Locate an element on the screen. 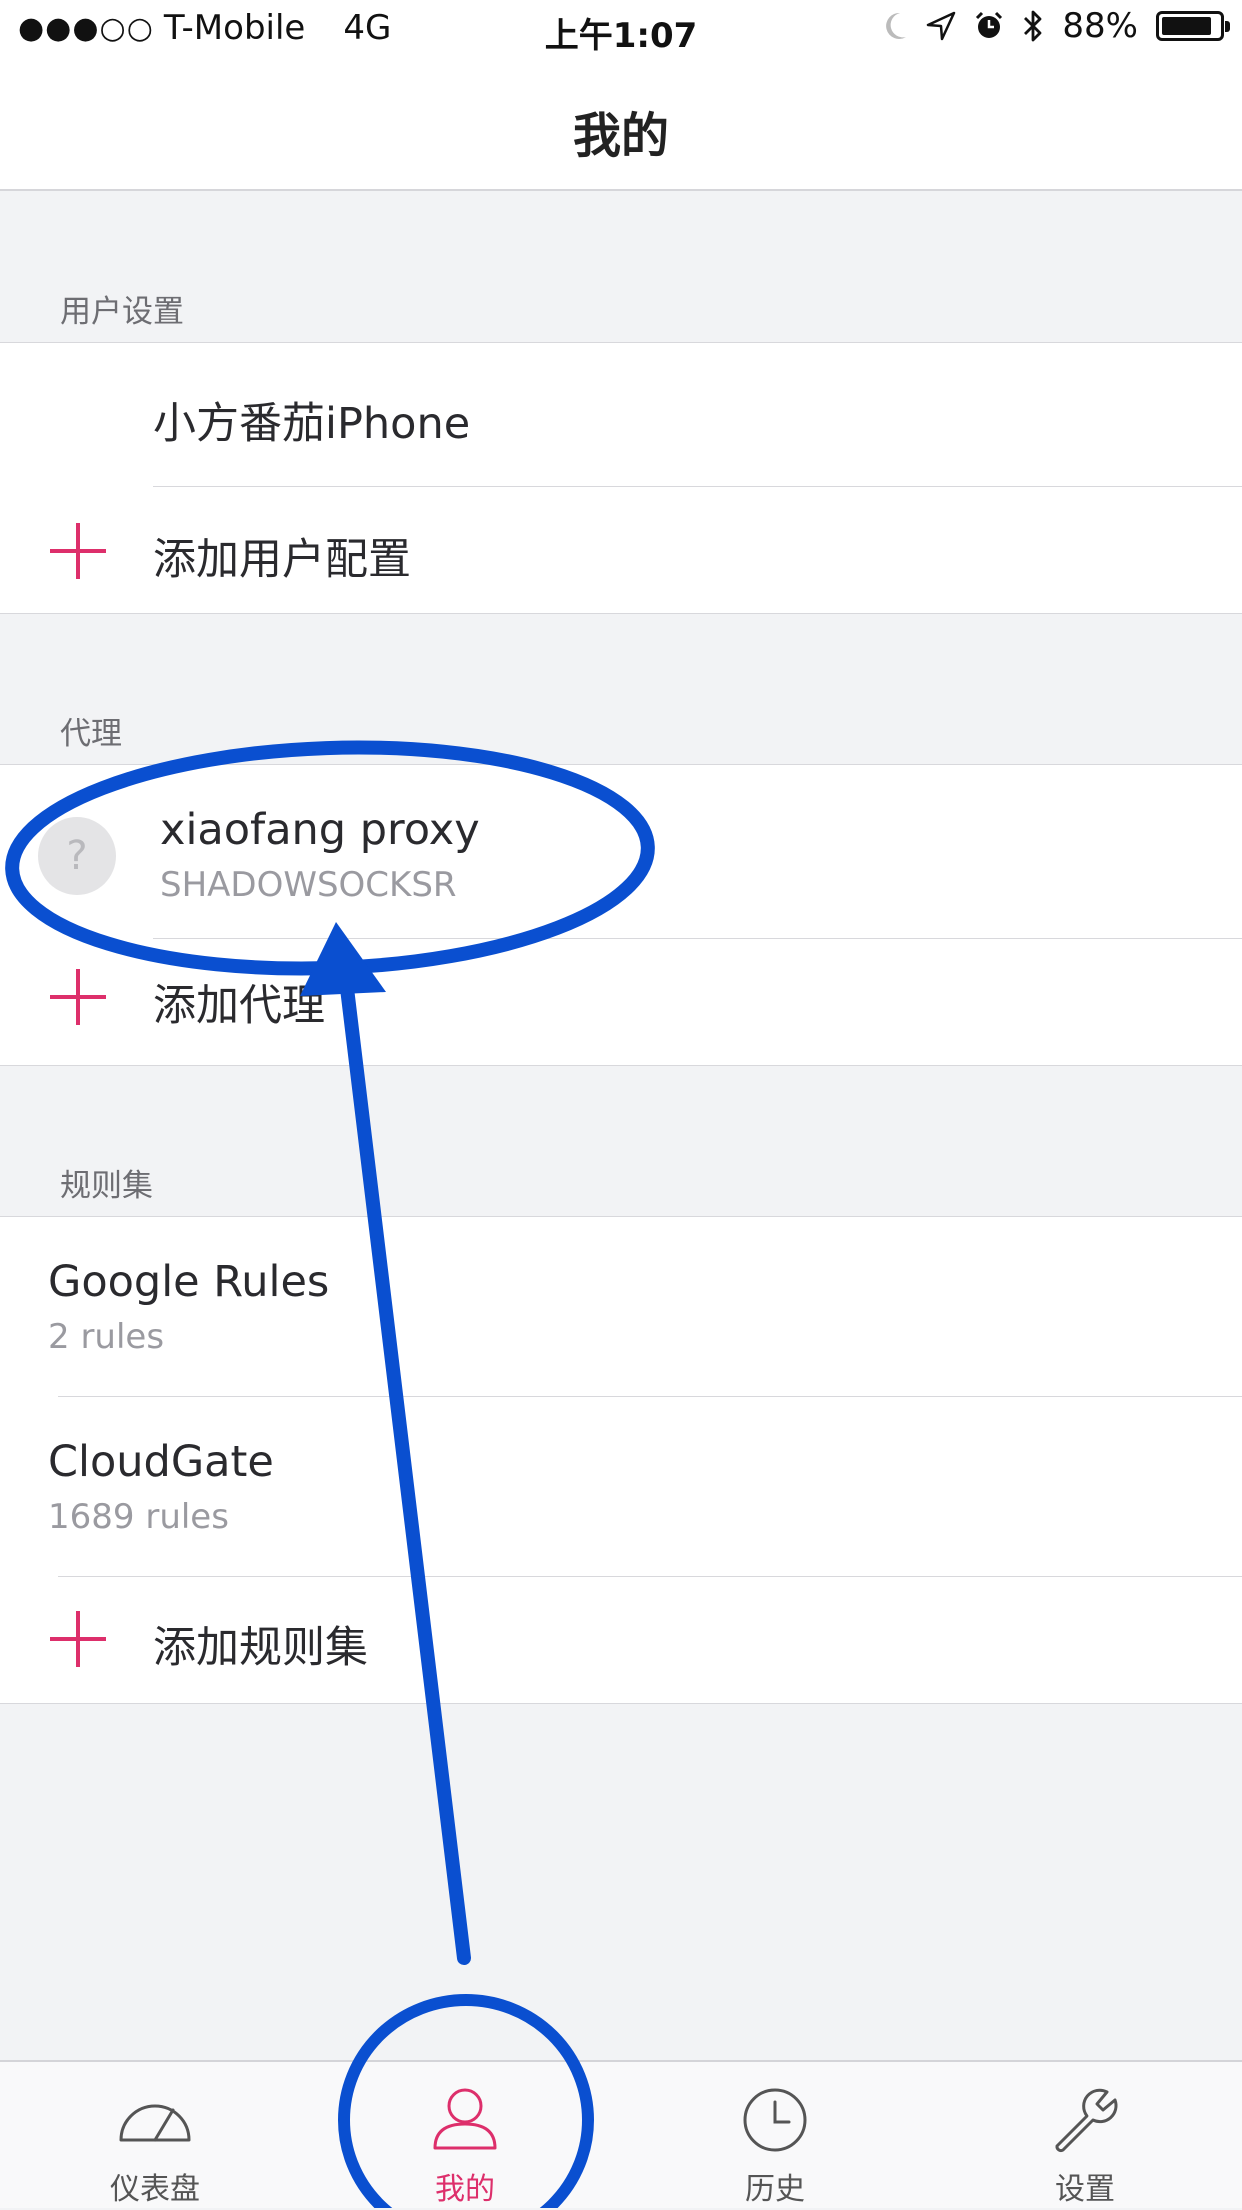 This screenshot has height=2210, width=1242. proxy-name: xiaofang proxy is located at coordinates (320, 830).